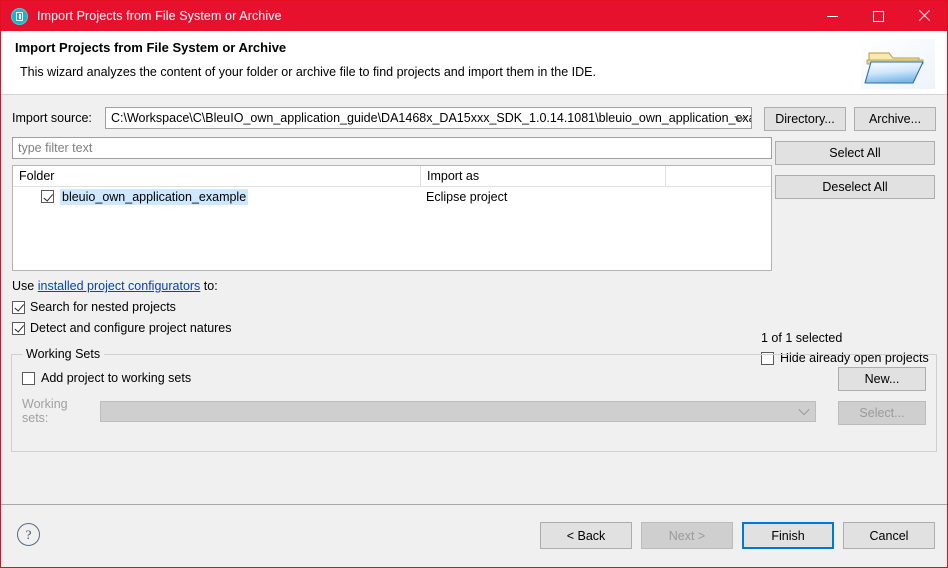 This screenshot has width=948, height=568. What do you see at coordinates (45, 411) in the screenshot?
I see `working-sets-label: Working sets:` at bounding box center [45, 411].